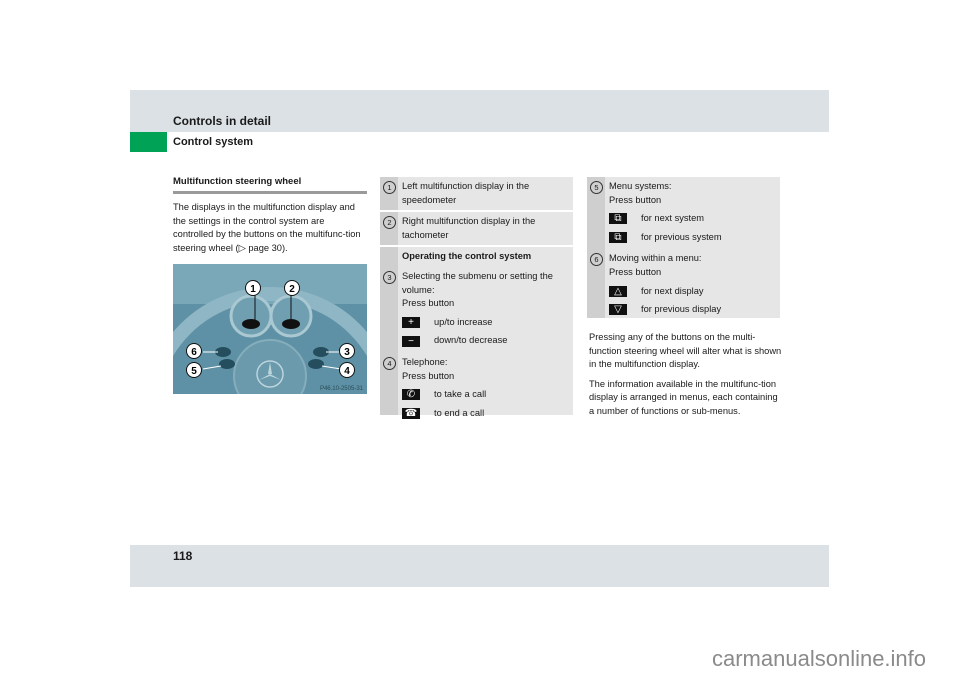 This screenshot has height=678, width=960. What do you see at coordinates (411, 341) in the screenshot?
I see `minus-icon: −` at bounding box center [411, 341].